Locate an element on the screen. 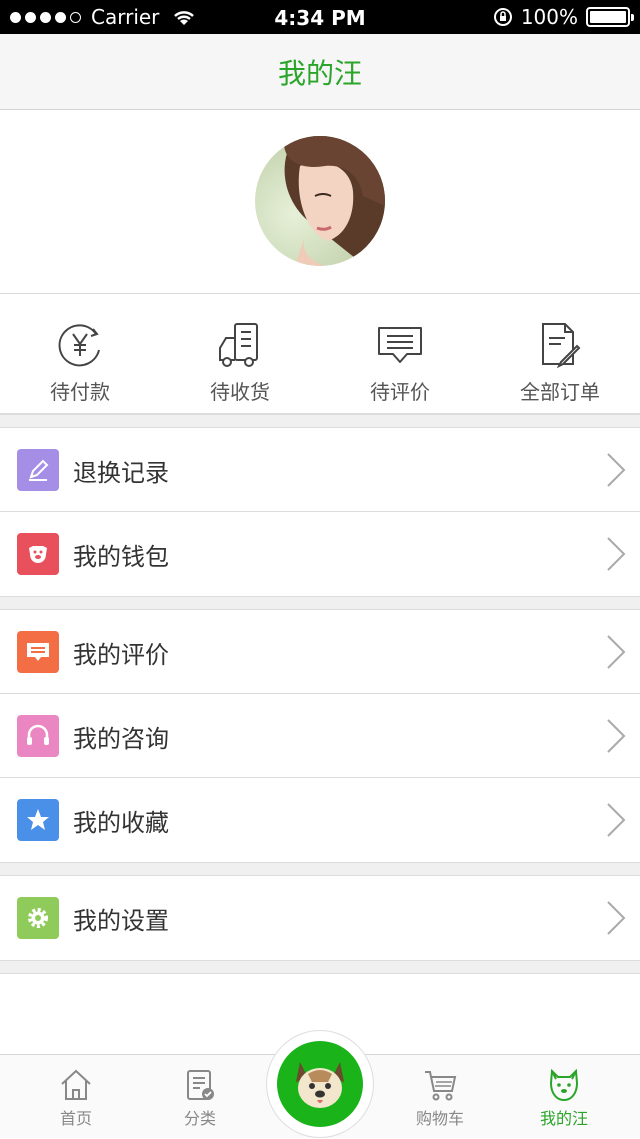 The height and width of the screenshot is (1139, 640). order-status-row: 待付款 待收货 待评价 全部订单 is located at coordinates (320, 354).